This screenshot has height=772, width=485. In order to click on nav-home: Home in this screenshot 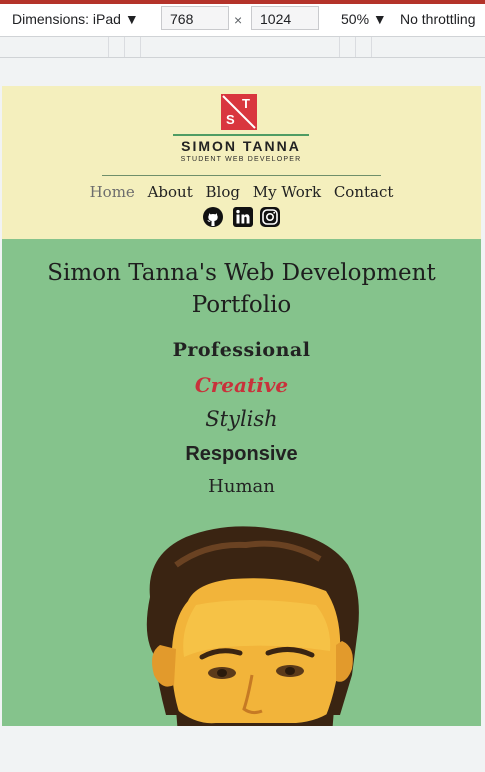, I will do `click(112, 192)`.